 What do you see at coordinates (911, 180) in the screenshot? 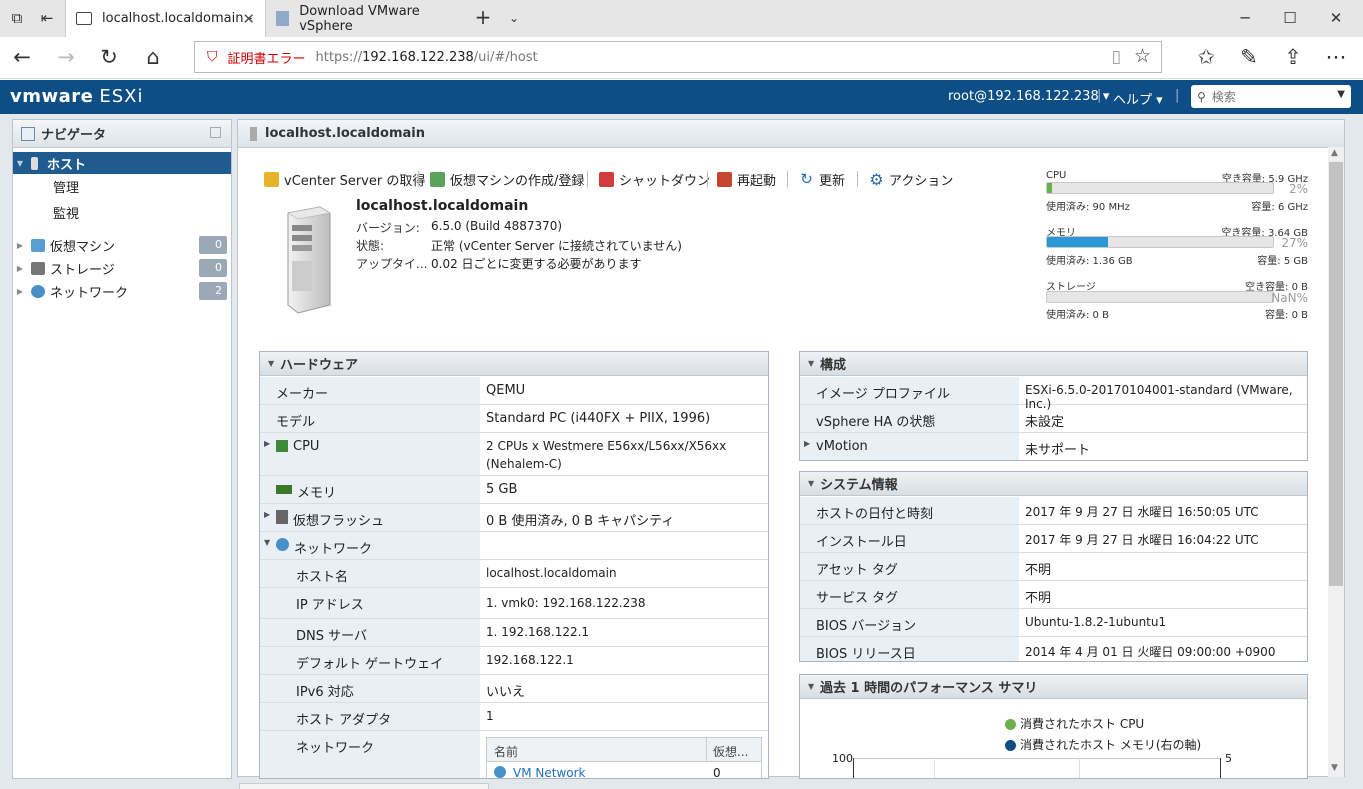
I see `actions-button: ⚙ アクション` at bounding box center [911, 180].